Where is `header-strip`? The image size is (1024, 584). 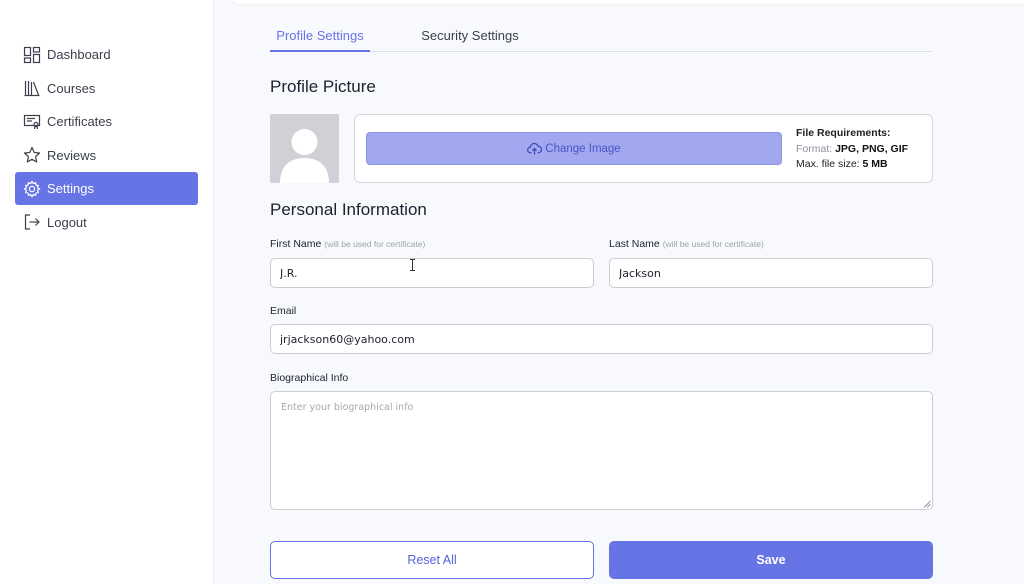 header-strip is located at coordinates (629, 2).